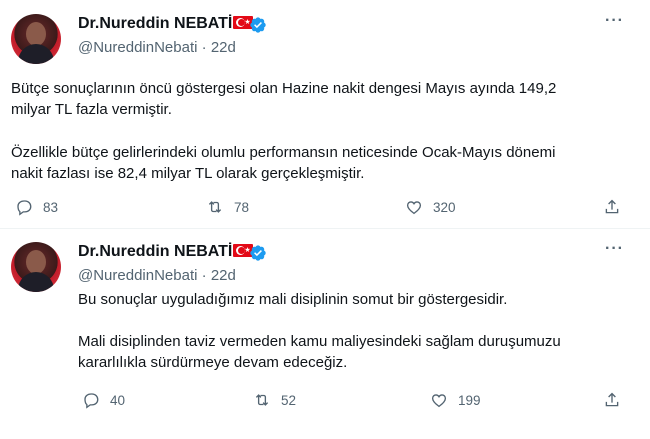  I want to click on tweet-divider, so click(325, 228).